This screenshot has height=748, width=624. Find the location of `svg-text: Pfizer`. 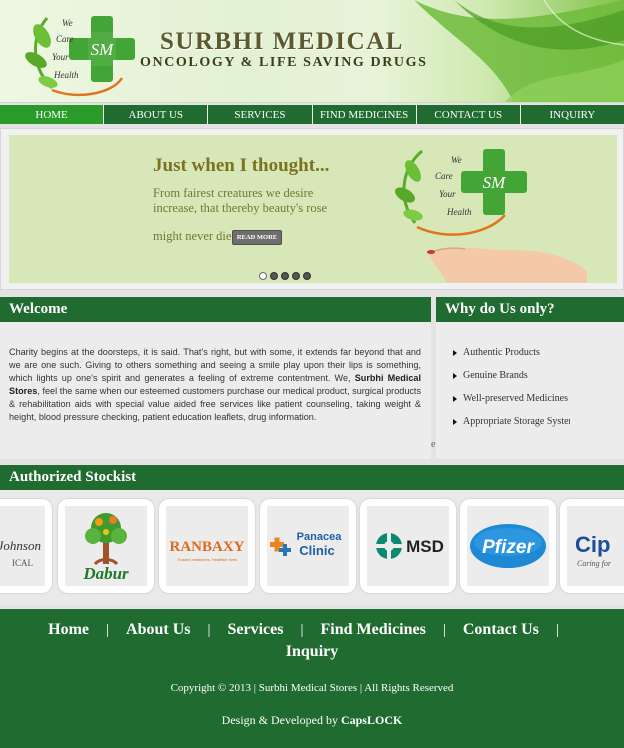

svg-text: Pfizer is located at coordinates (508, 547).